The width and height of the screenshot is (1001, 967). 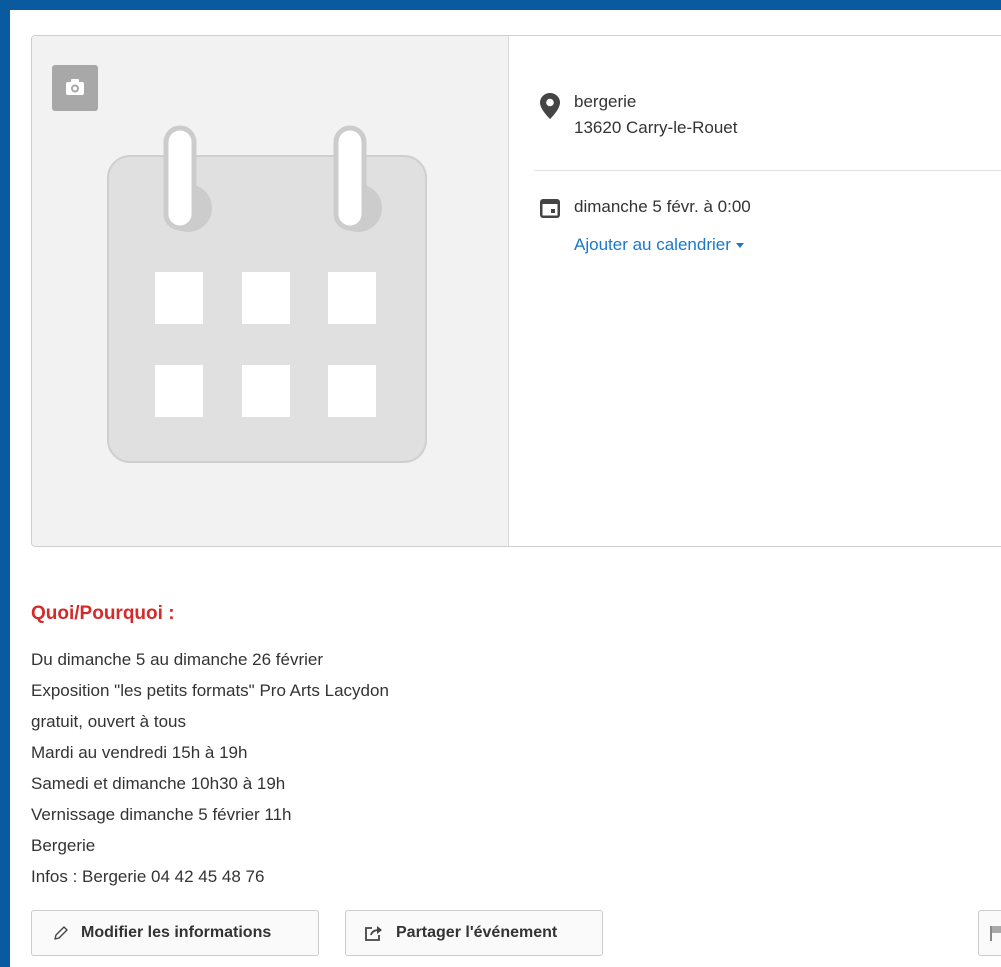 What do you see at coordinates (662, 206) in the screenshot?
I see `event-date: dimanche 5 févr. à 0:00` at bounding box center [662, 206].